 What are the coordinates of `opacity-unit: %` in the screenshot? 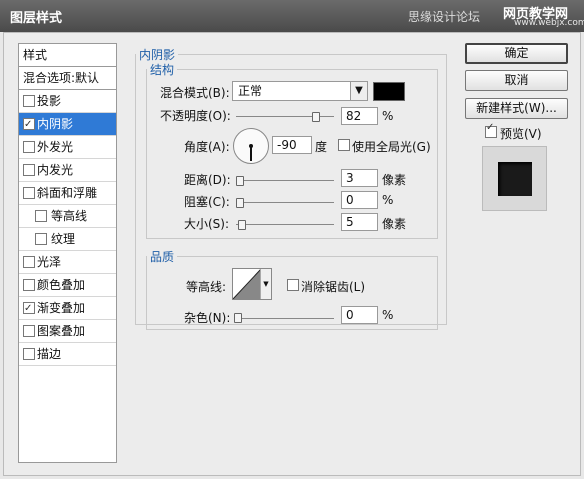 It's located at (388, 116).